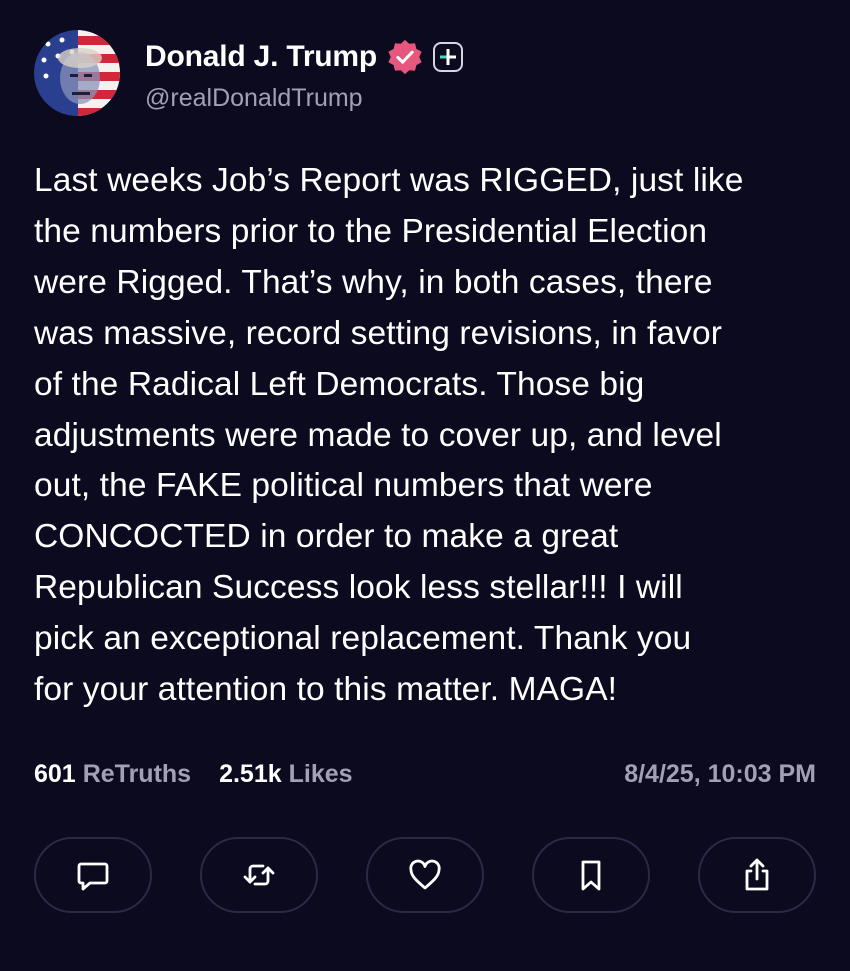 The width and height of the screenshot is (850, 971). I want to click on reply-icon, so click(93, 876).